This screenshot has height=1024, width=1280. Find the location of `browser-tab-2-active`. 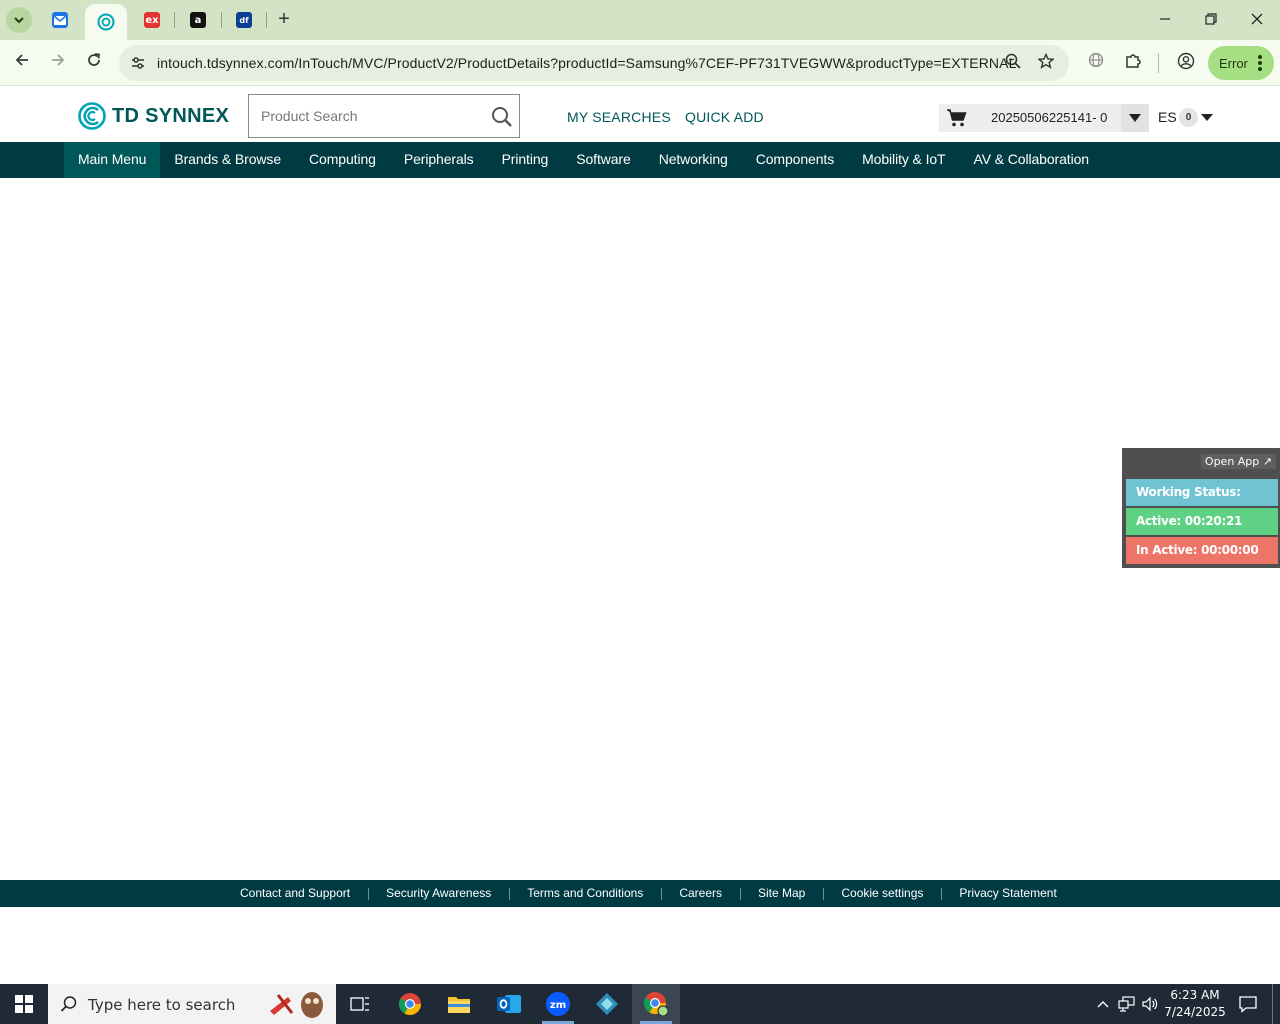

browser-tab-2-active is located at coordinates (106, 22).